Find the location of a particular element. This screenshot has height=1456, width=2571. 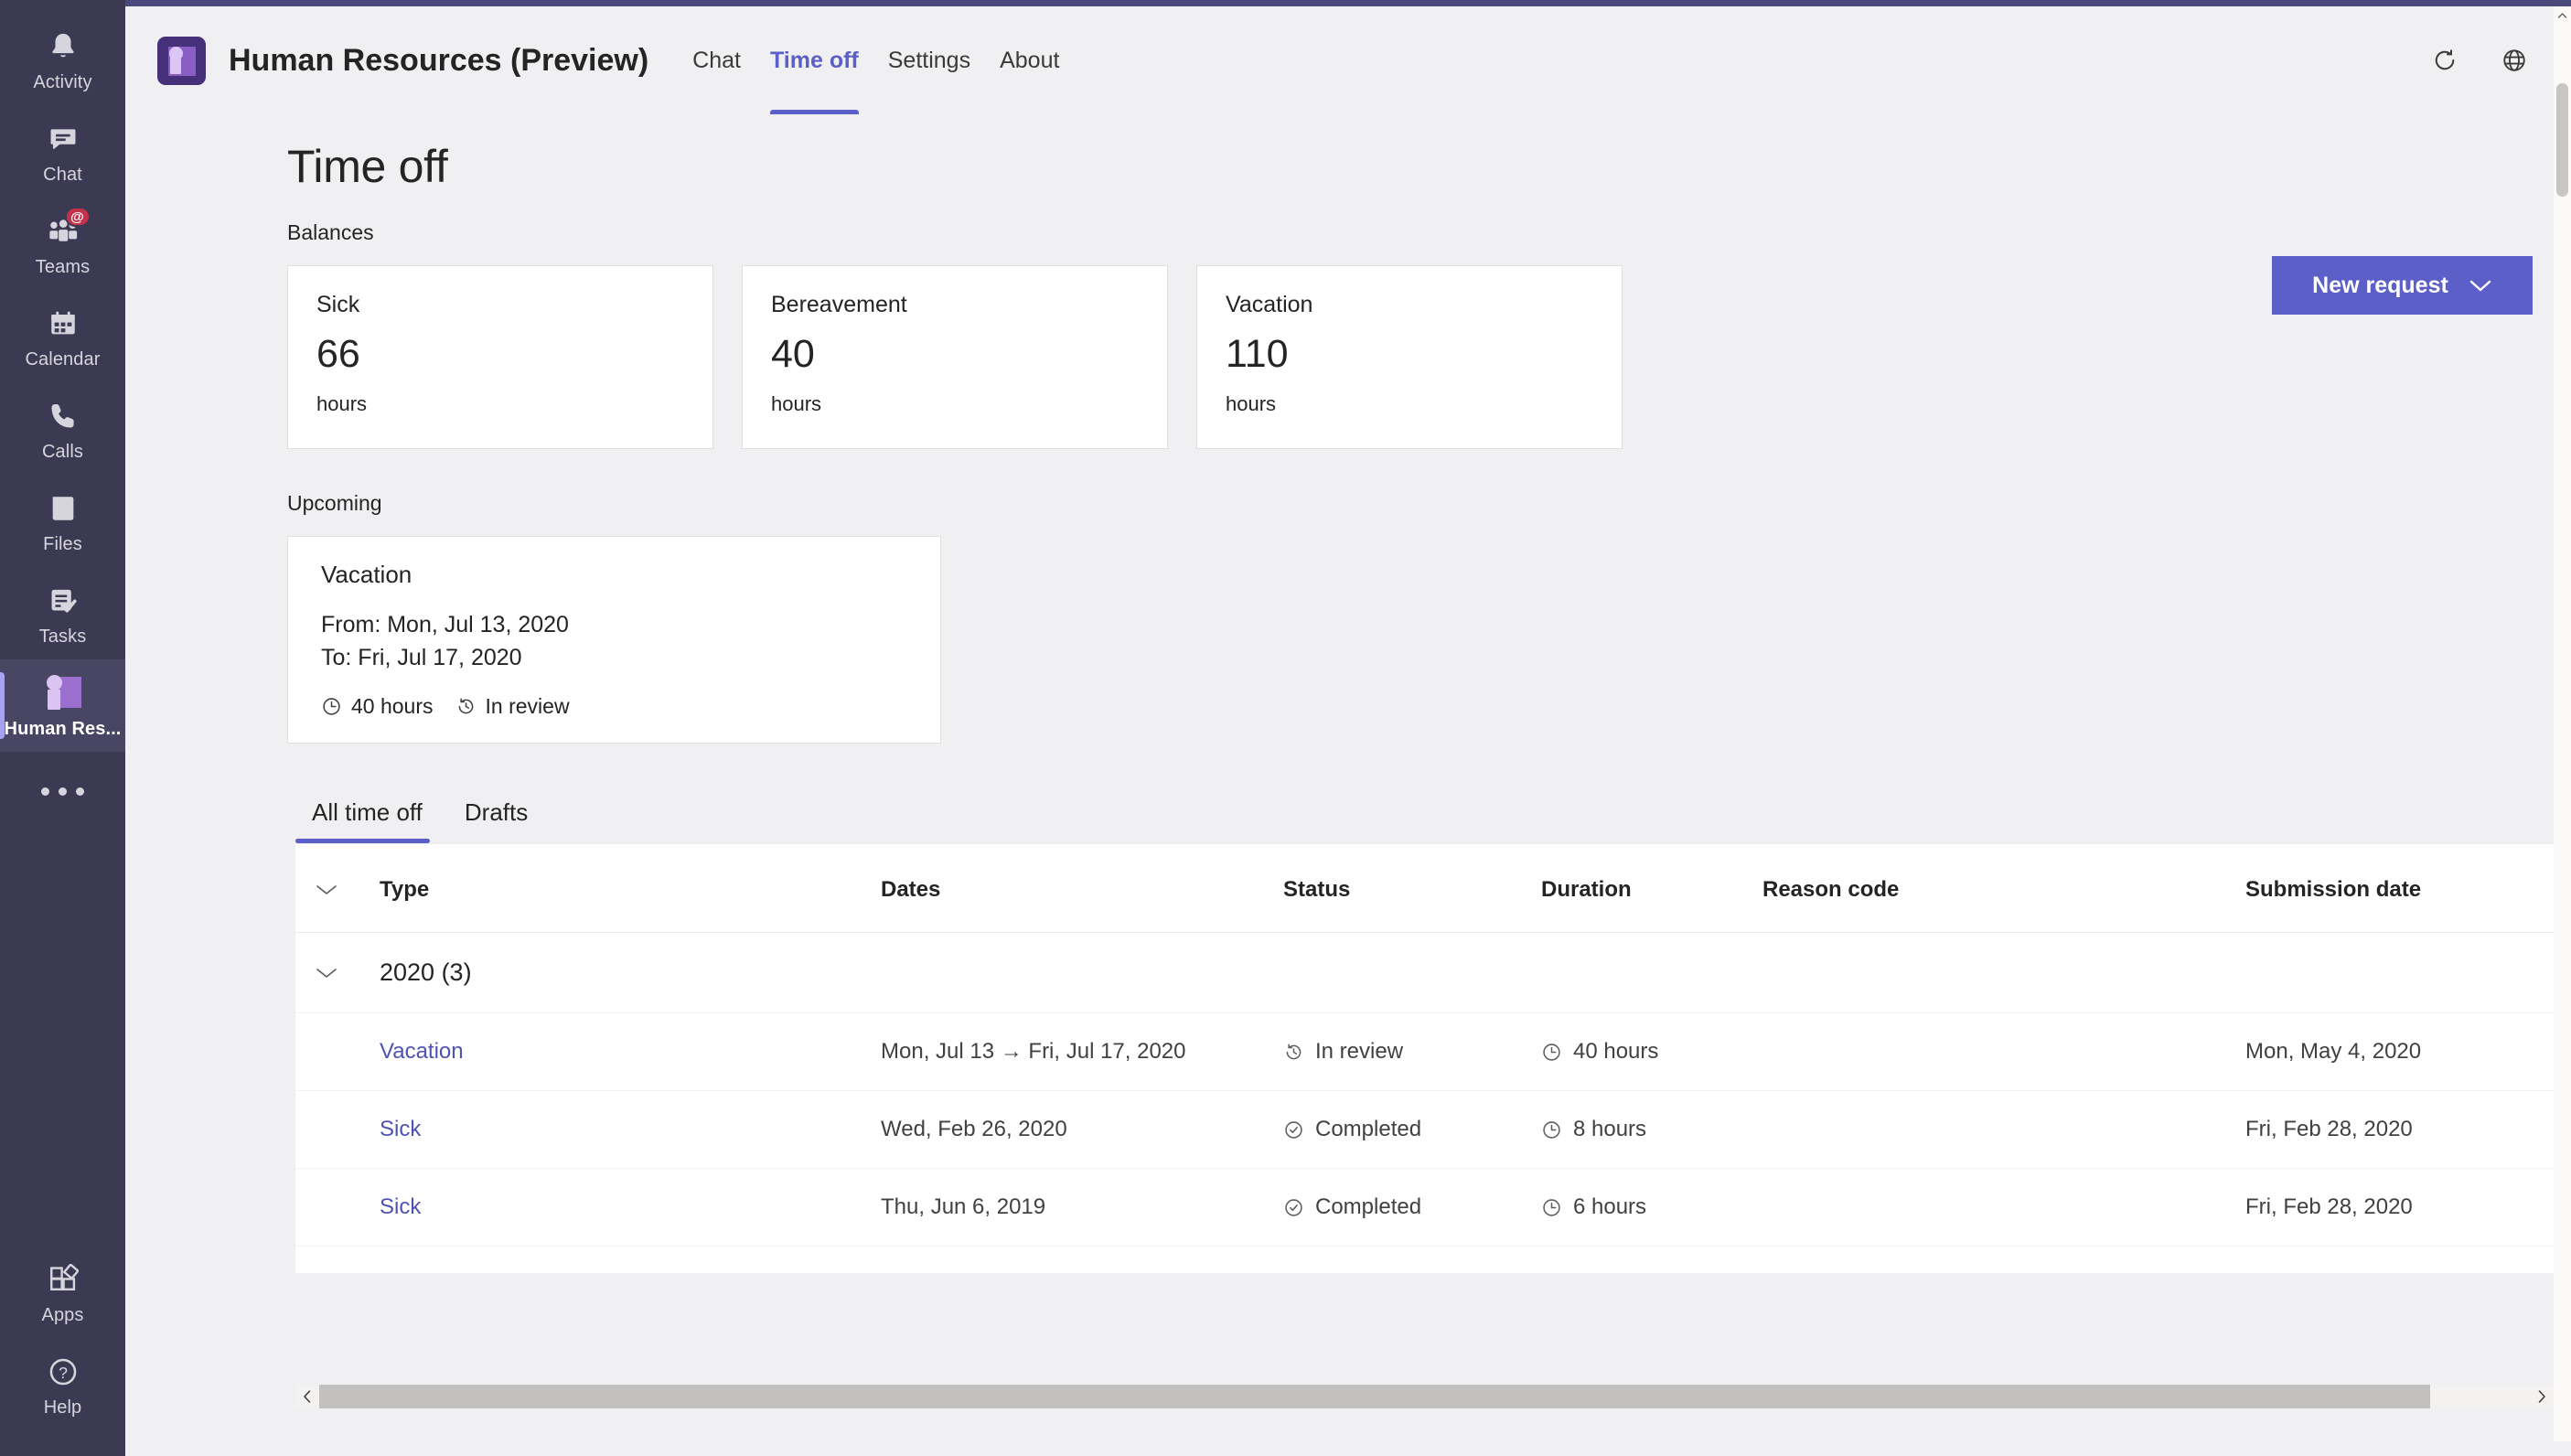

rail-item-calendar: Calendar is located at coordinates (62, 336).